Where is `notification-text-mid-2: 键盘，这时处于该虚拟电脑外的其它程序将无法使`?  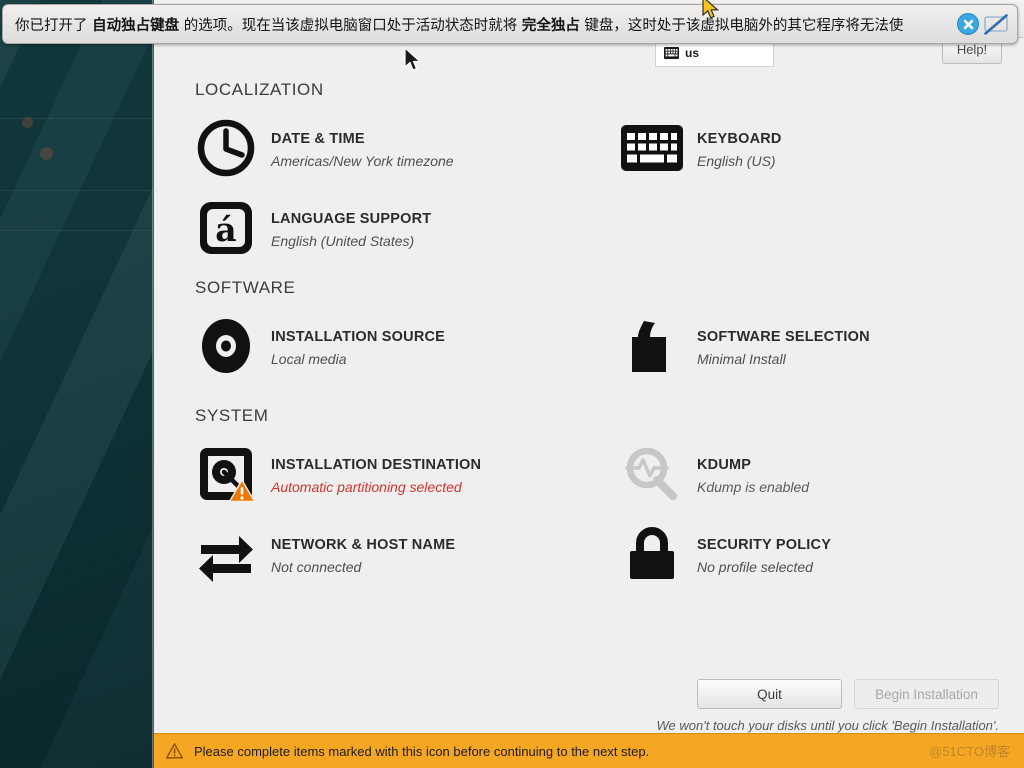
notification-text-mid-2: 键盘，这时处于该虚拟电脑外的其它程序将无法使 is located at coordinates (741, 25).